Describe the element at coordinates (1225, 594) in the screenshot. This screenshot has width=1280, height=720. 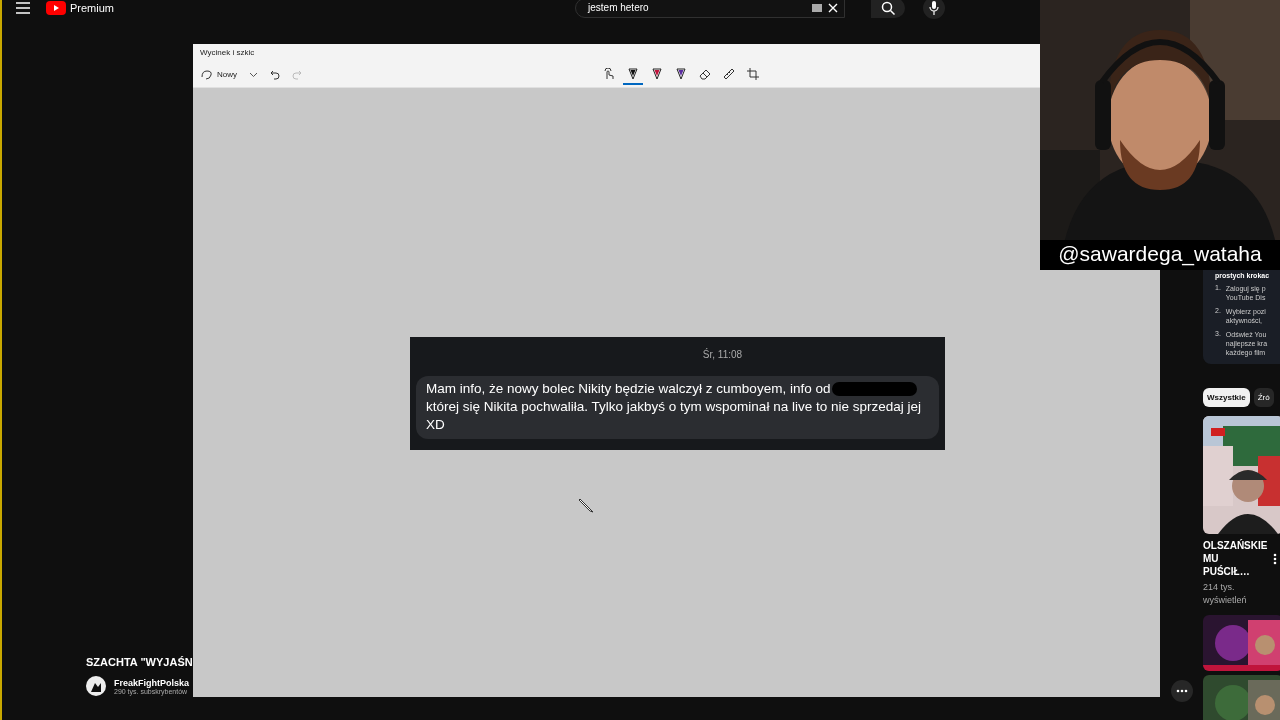
I see `view-count: 214 tys. wyświetleń` at that location.